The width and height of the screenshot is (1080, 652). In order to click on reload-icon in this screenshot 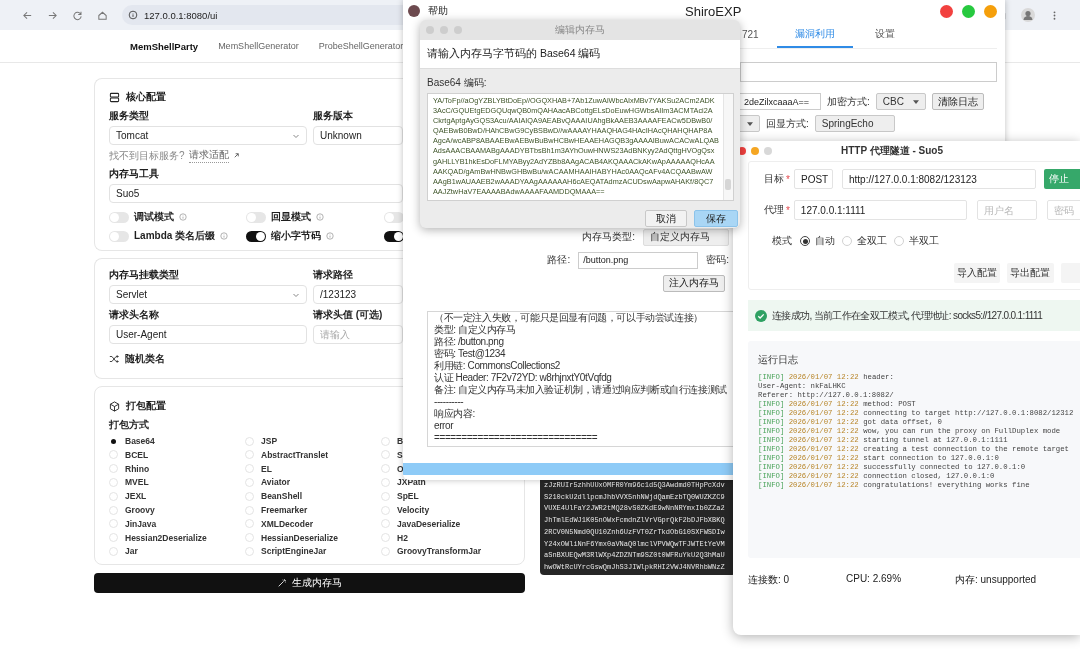, I will do `click(77, 15)`.